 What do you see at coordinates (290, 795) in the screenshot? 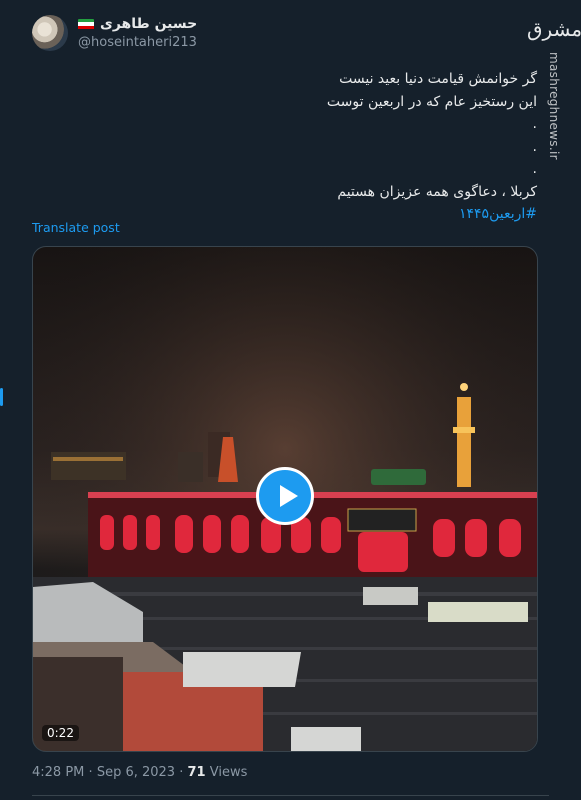
I see `divider` at bounding box center [290, 795].